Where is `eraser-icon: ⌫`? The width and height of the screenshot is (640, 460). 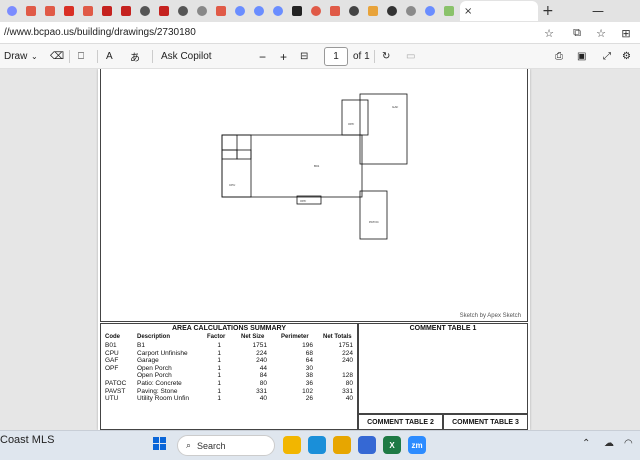
eraser-icon: ⌫ is located at coordinates (57, 56).